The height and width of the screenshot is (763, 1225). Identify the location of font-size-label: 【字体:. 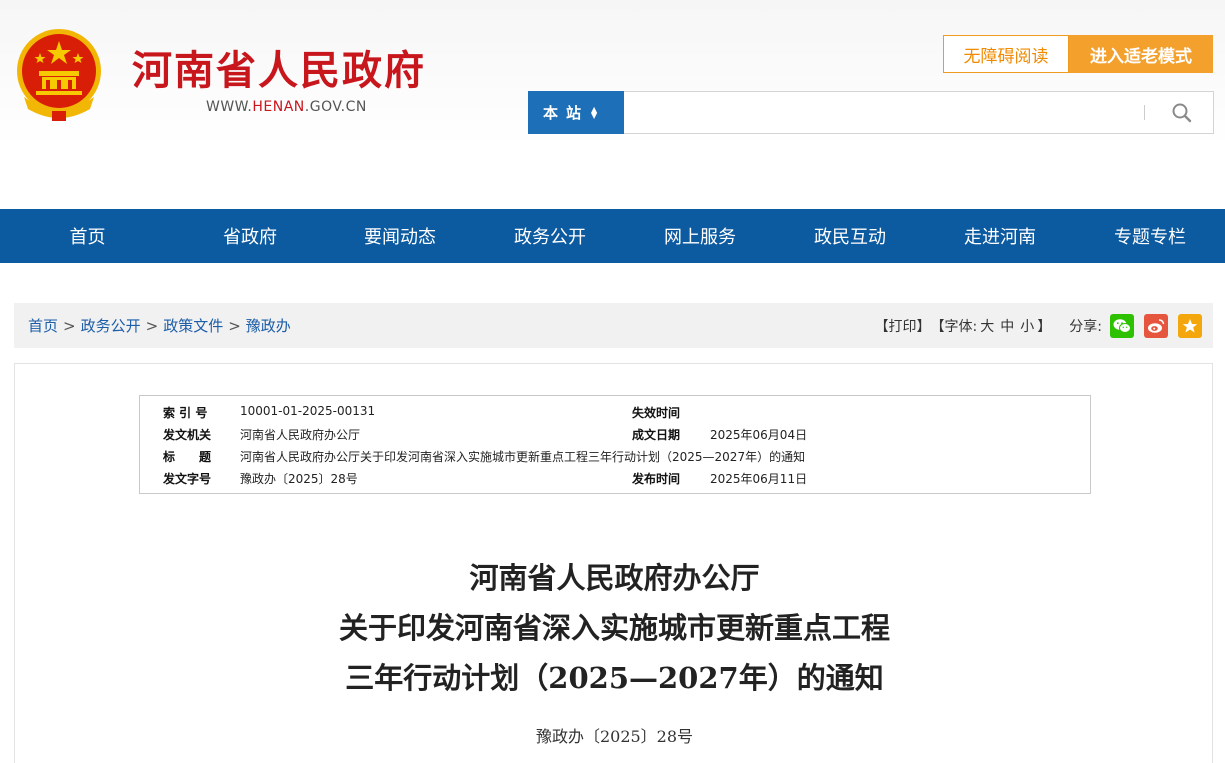
(954, 326).